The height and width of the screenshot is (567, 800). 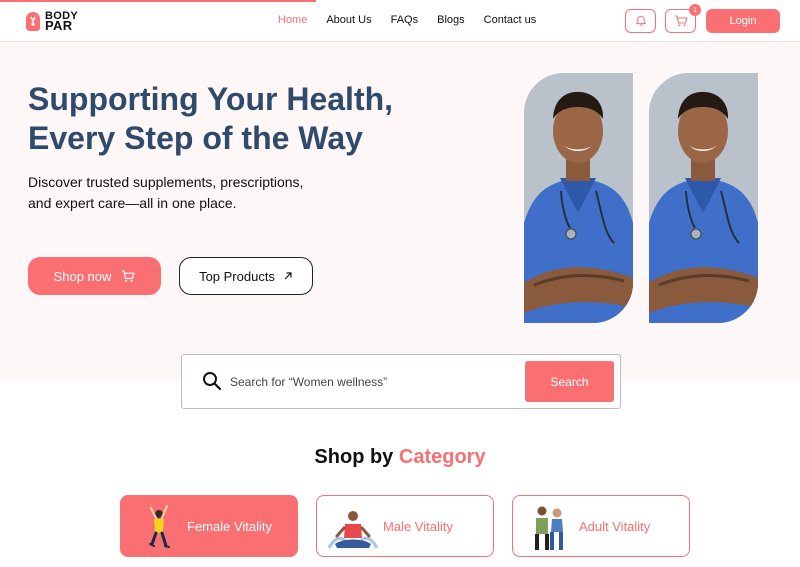 What do you see at coordinates (288, 276) in the screenshot?
I see `arrow-up-right-icon` at bounding box center [288, 276].